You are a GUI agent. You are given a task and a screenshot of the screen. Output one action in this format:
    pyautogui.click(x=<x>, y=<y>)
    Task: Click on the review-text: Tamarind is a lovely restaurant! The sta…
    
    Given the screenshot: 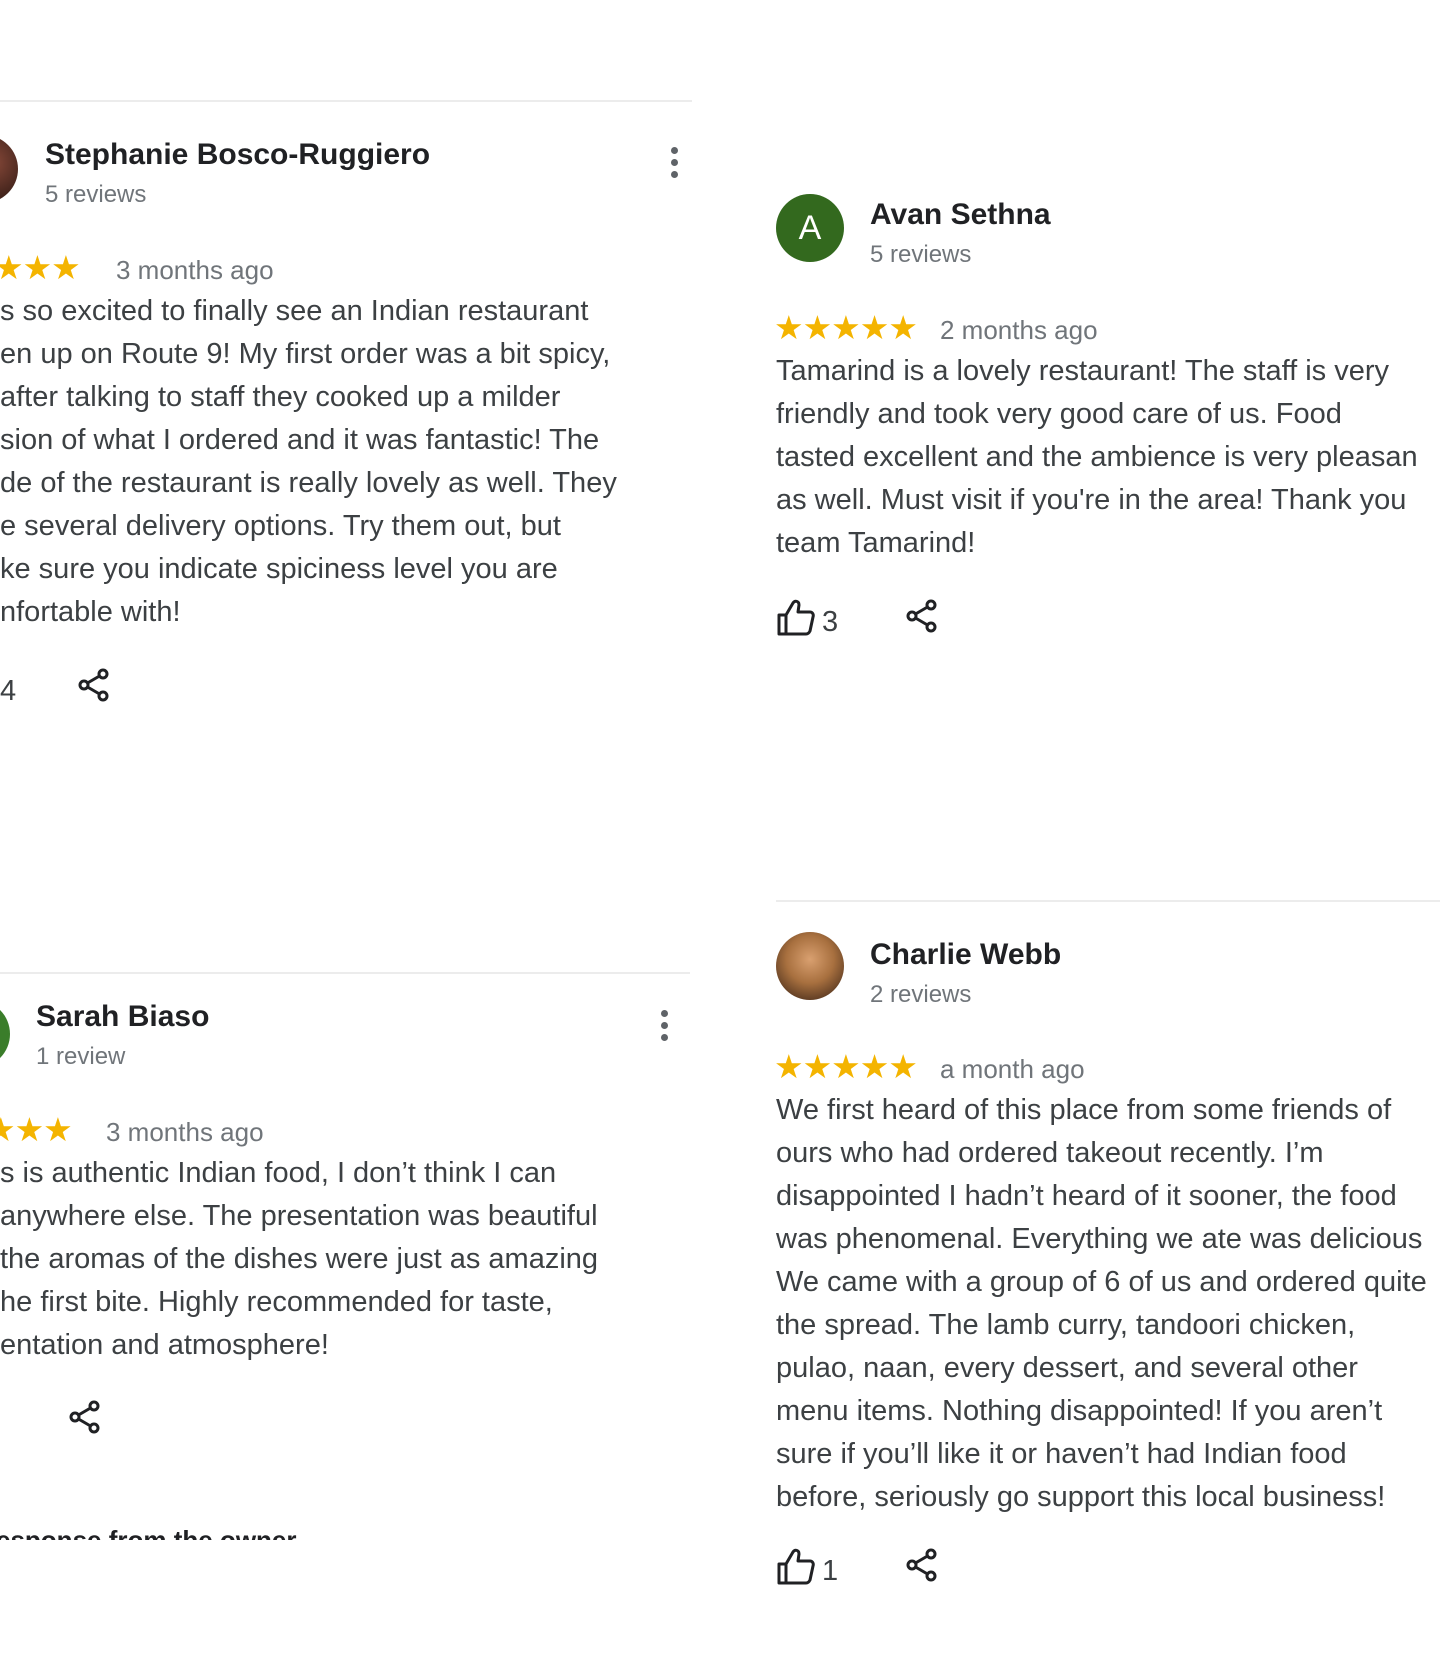 What is the action you would take?
    pyautogui.click(x=1097, y=457)
    